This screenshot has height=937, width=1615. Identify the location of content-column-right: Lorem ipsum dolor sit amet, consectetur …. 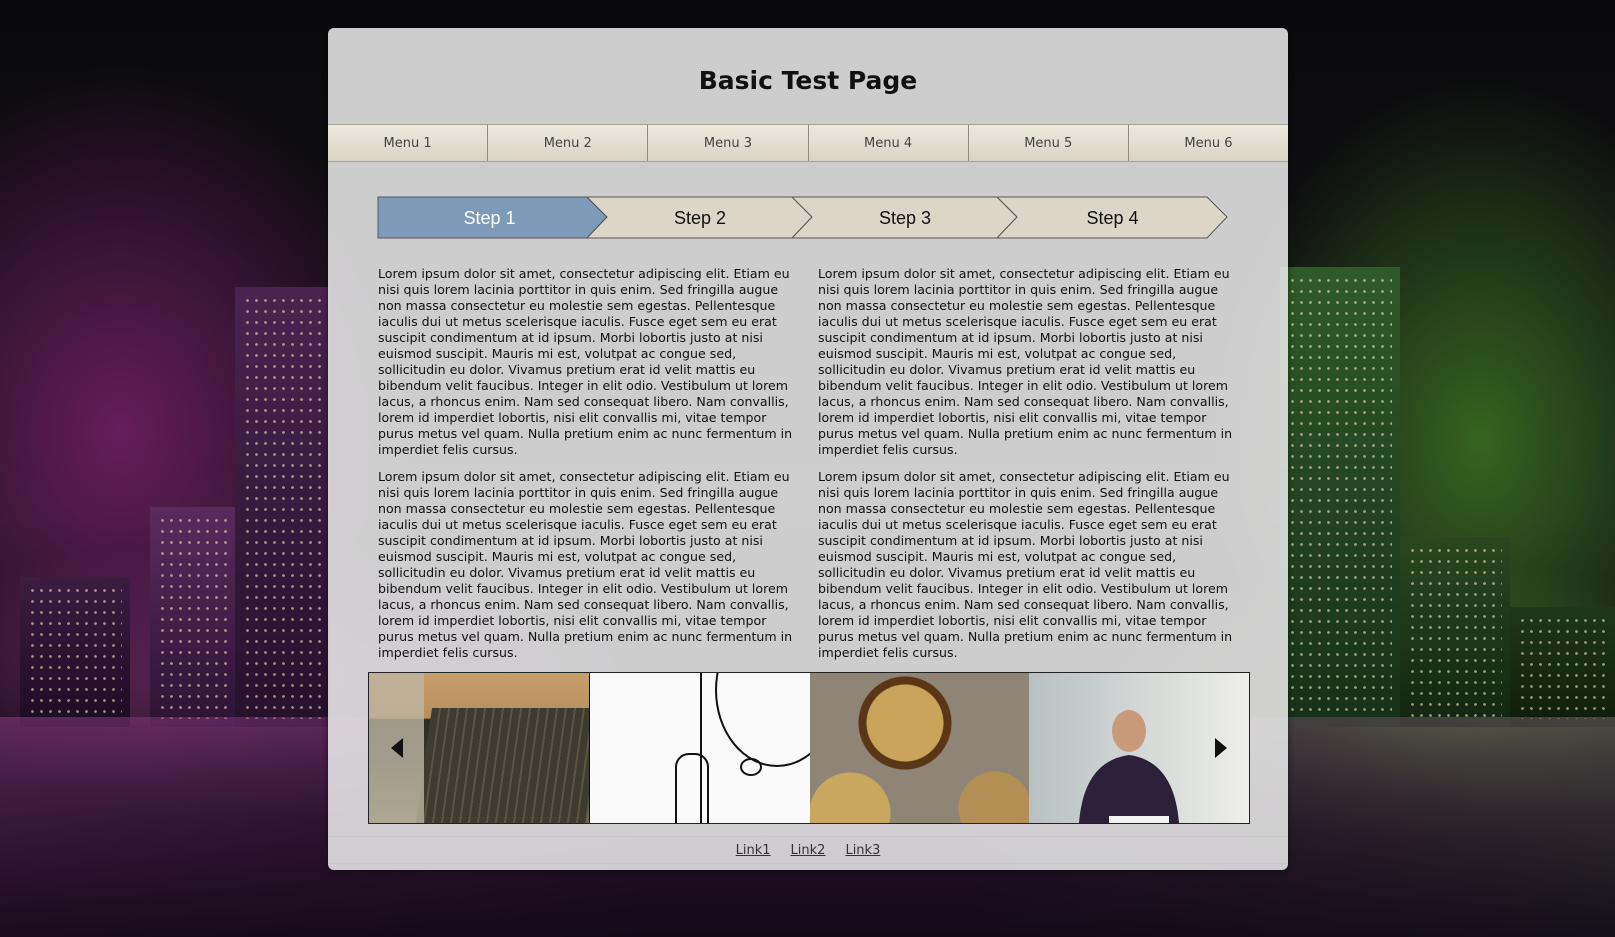
(1028, 469).